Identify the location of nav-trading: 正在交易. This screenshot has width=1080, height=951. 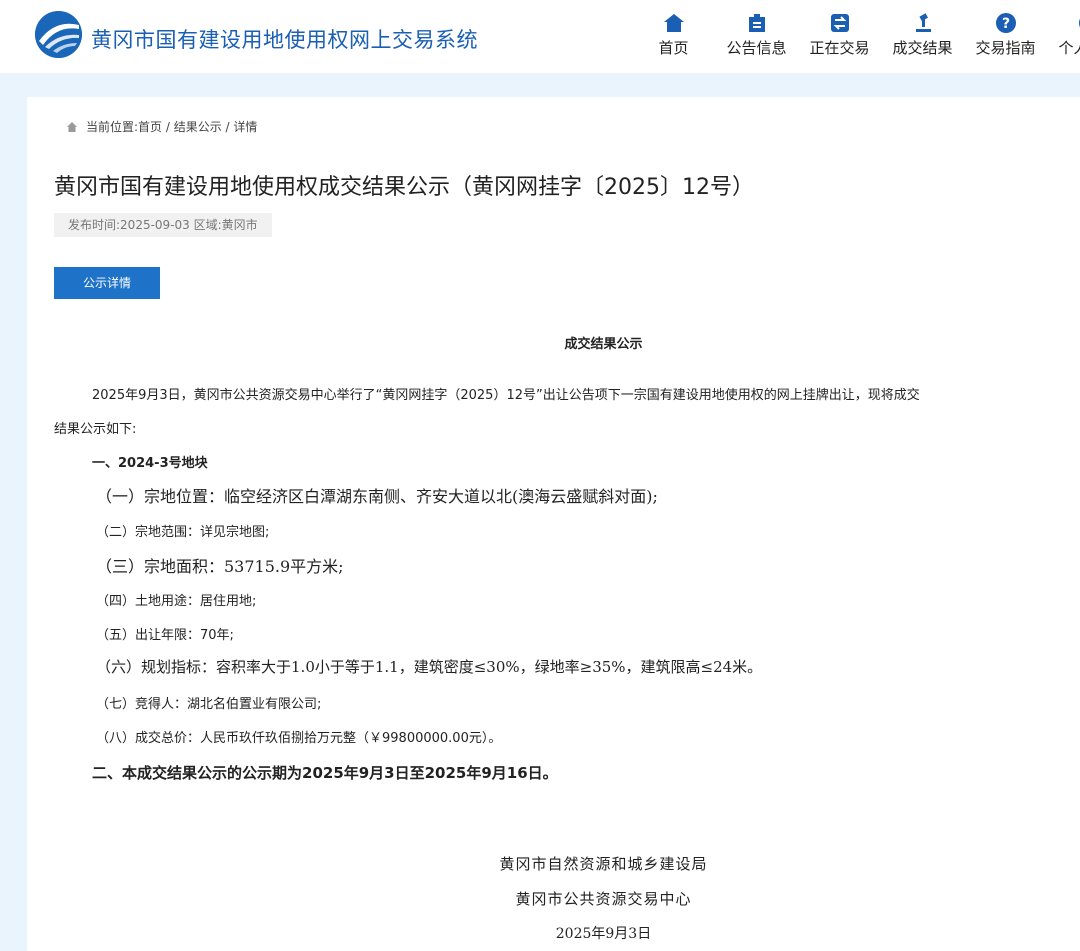
(839, 34).